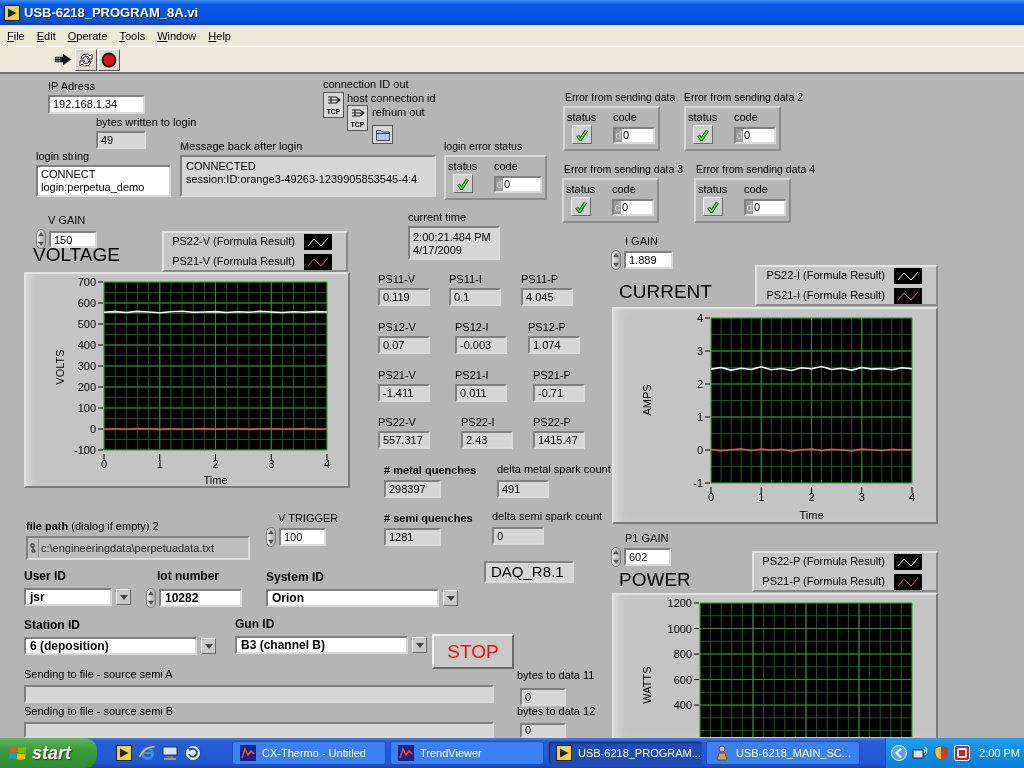  Describe the element at coordinates (52, 625) in the screenshot. I see `field-label: Station ID` at that location.